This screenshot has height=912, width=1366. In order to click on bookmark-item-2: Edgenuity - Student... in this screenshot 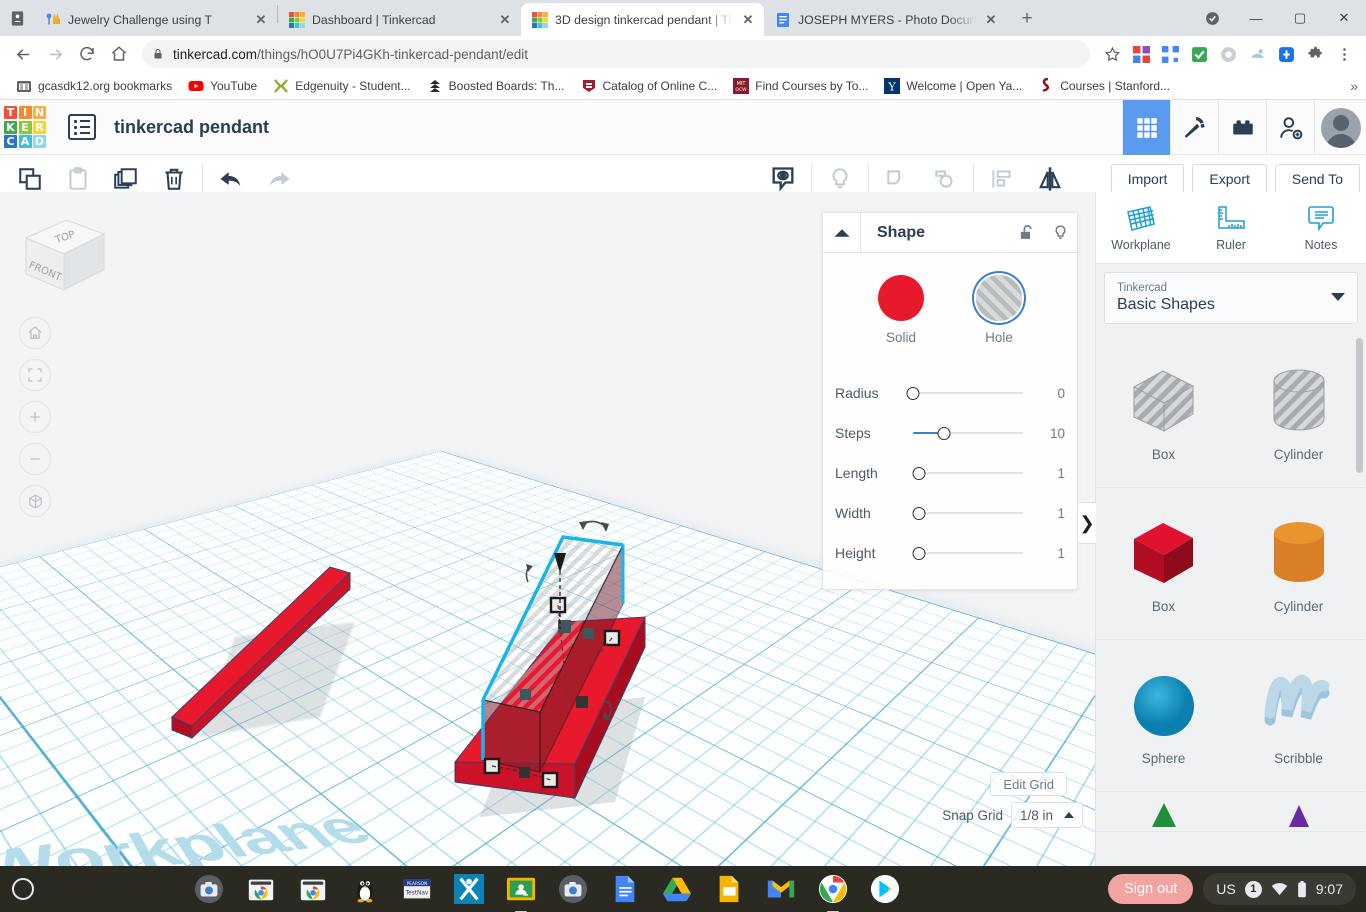, I will do `click(341, 86)`.